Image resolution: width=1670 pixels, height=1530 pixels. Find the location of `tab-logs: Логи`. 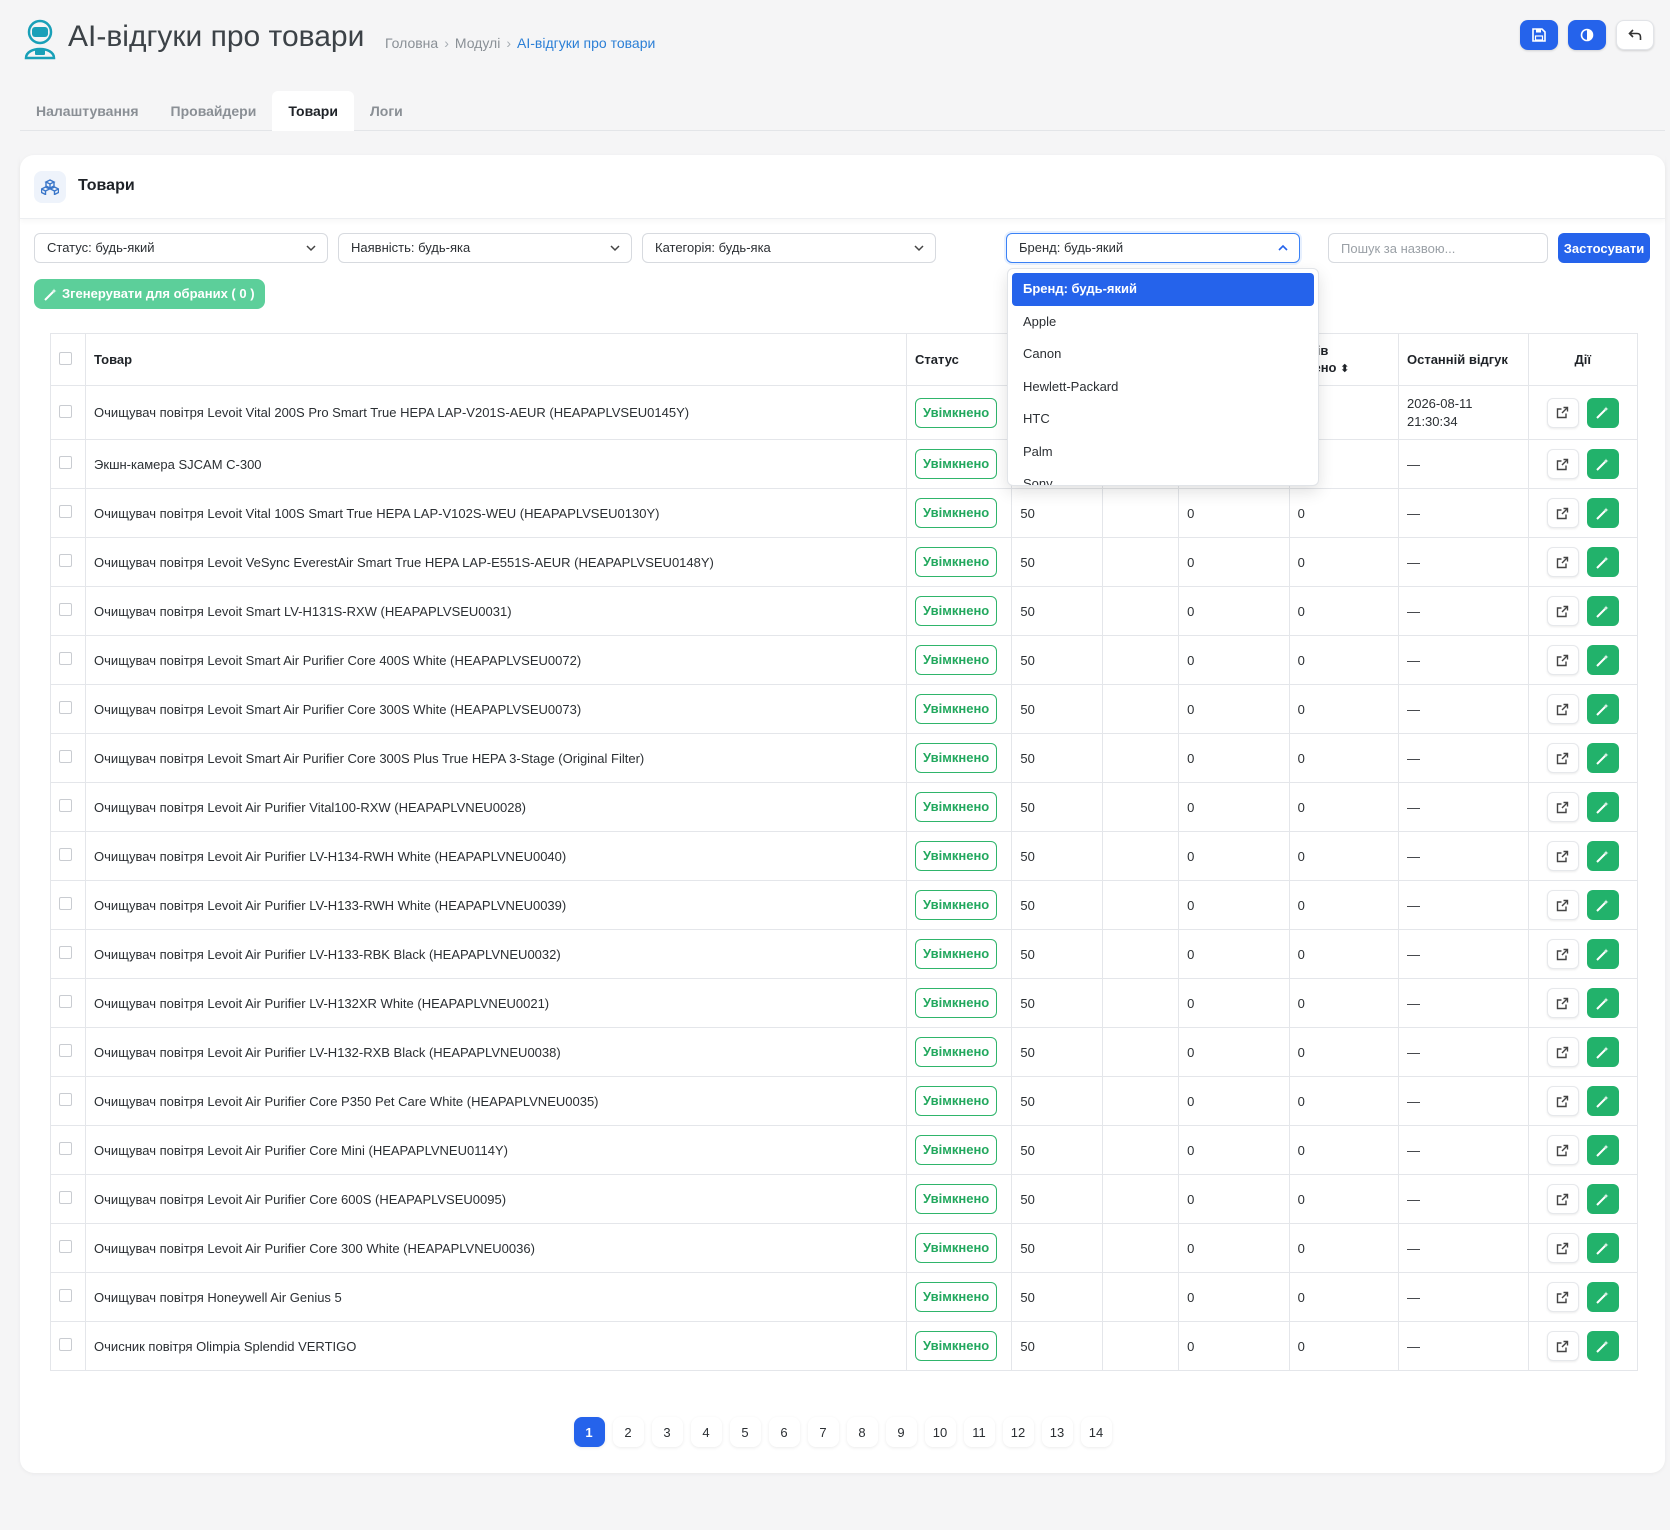

tab-logs: Логи is located at coordinates (386, 111).